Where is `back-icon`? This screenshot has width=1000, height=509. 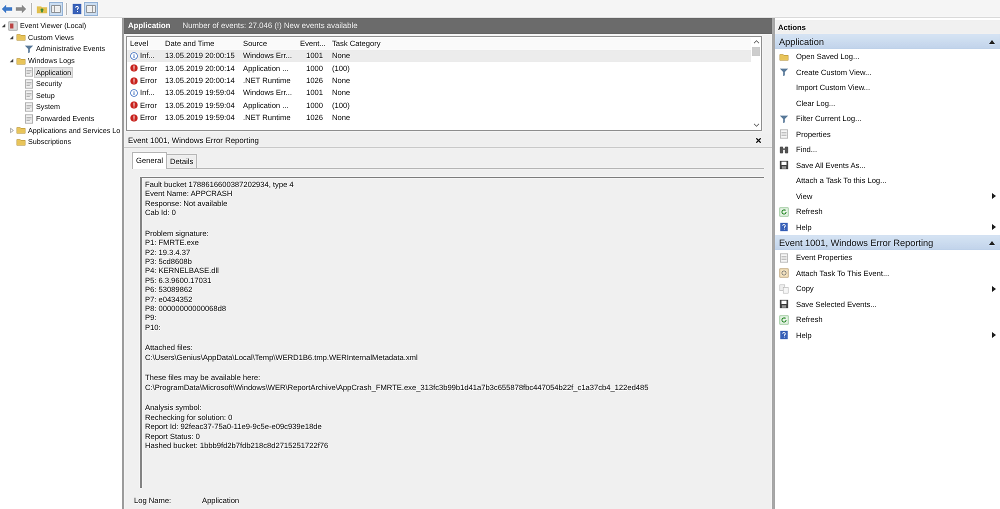 back-icon is located at coordinates (7, 8).